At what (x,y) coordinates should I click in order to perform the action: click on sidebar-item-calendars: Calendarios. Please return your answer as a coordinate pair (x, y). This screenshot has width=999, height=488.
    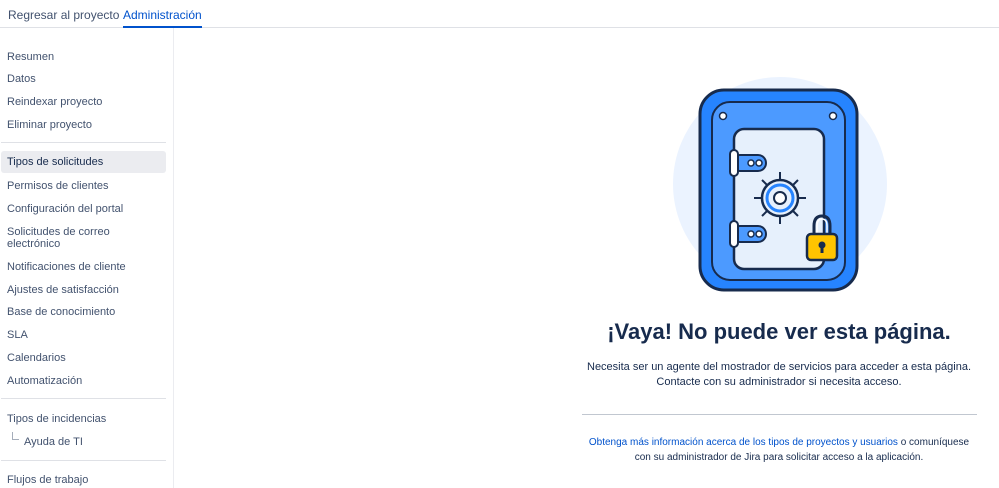
    Looking at the image, I should click on (83, 358).